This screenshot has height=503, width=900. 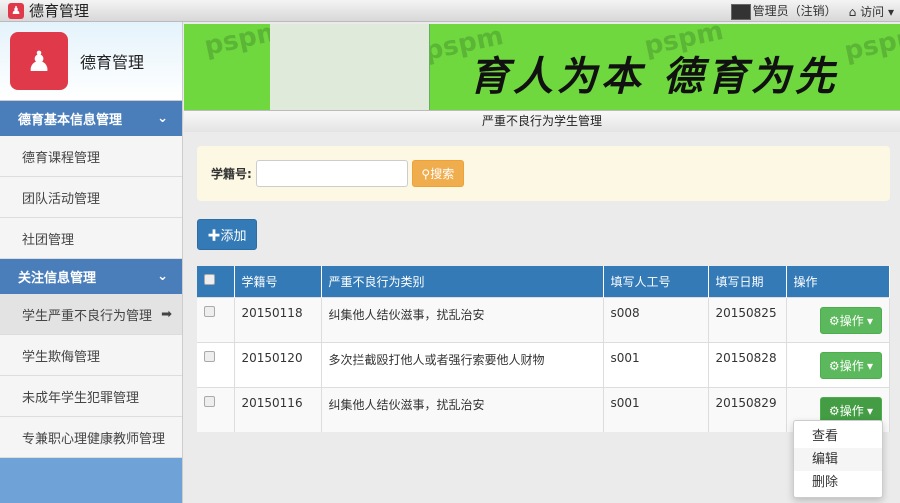 I want to click on app-title: 德育管理, so click(x=59, y=11).